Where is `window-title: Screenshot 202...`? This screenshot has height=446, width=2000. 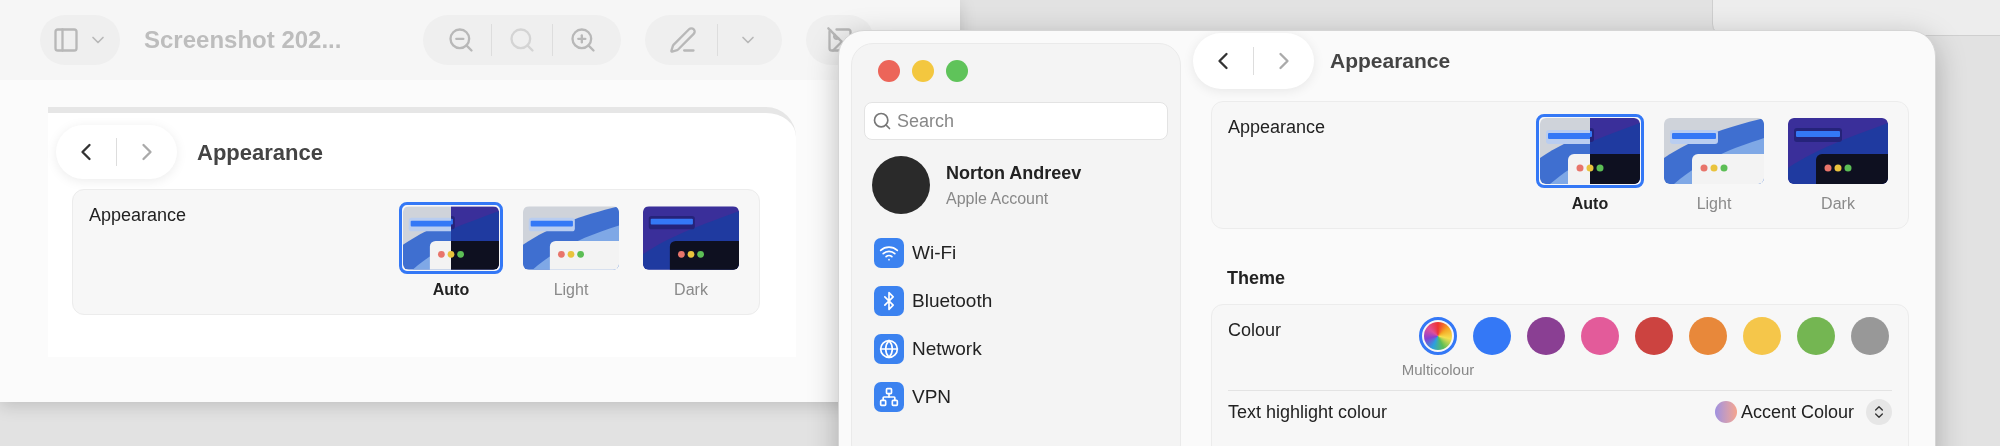
window-title: Screenshot 202... is located at coordinates (243, 40).